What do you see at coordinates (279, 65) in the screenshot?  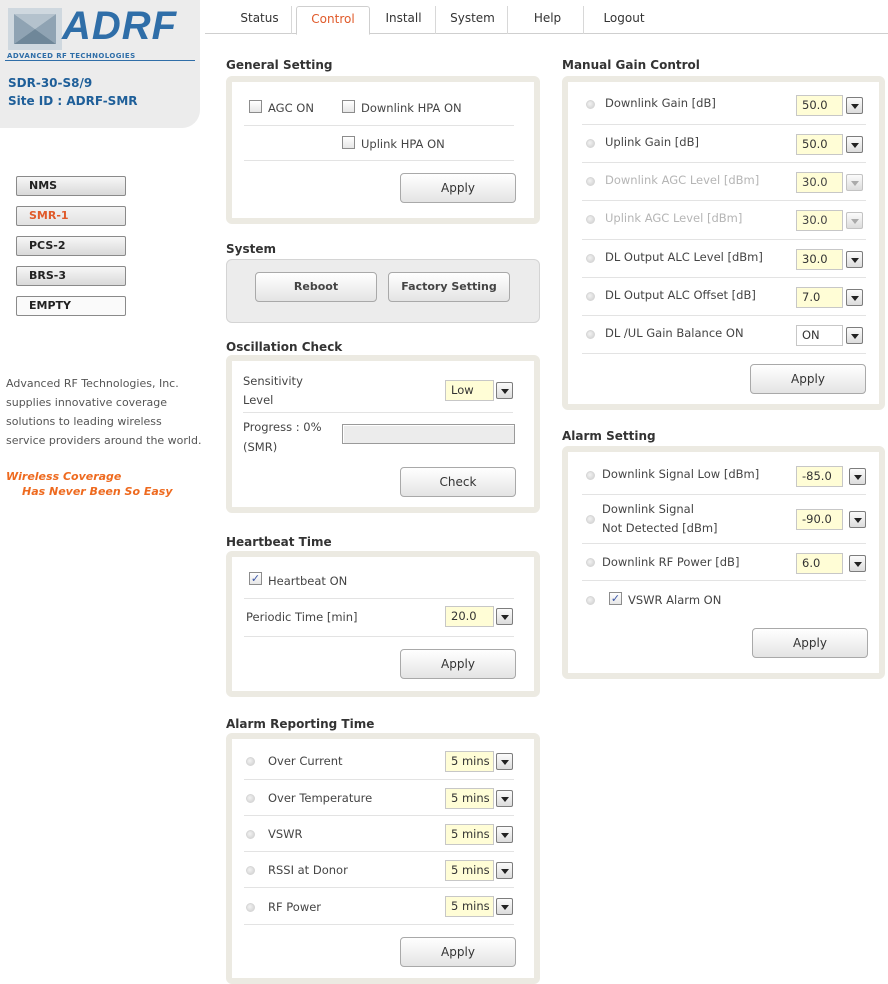 I see `general-setting-title: General Setting` at bounding box center [279, 65].